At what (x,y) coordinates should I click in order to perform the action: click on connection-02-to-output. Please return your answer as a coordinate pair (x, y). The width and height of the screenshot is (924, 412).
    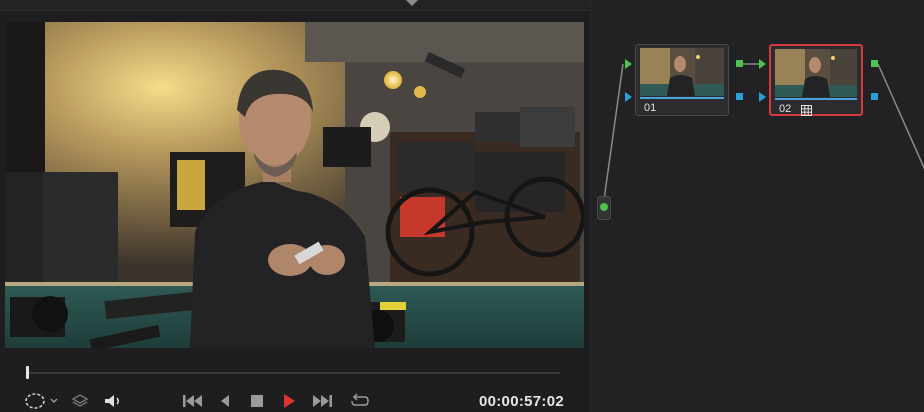
    Looking at the image, I should click on (900, 116).